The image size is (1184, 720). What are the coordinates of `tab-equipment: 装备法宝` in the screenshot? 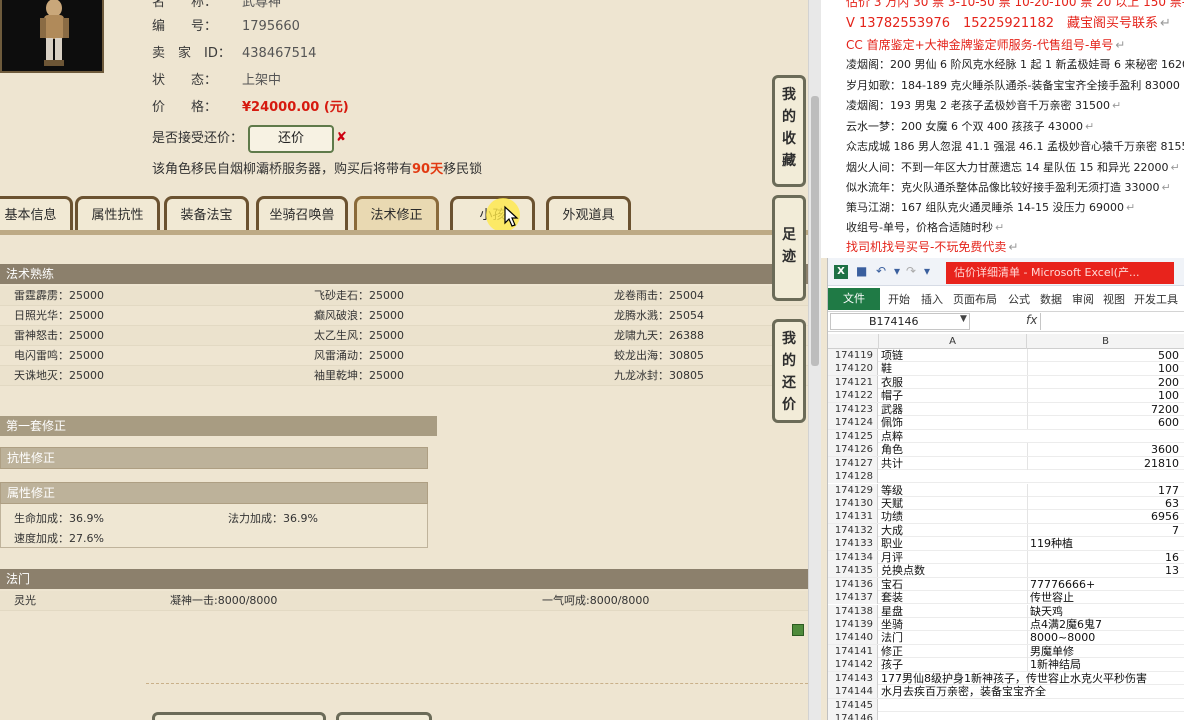 It's located at (206, 214).